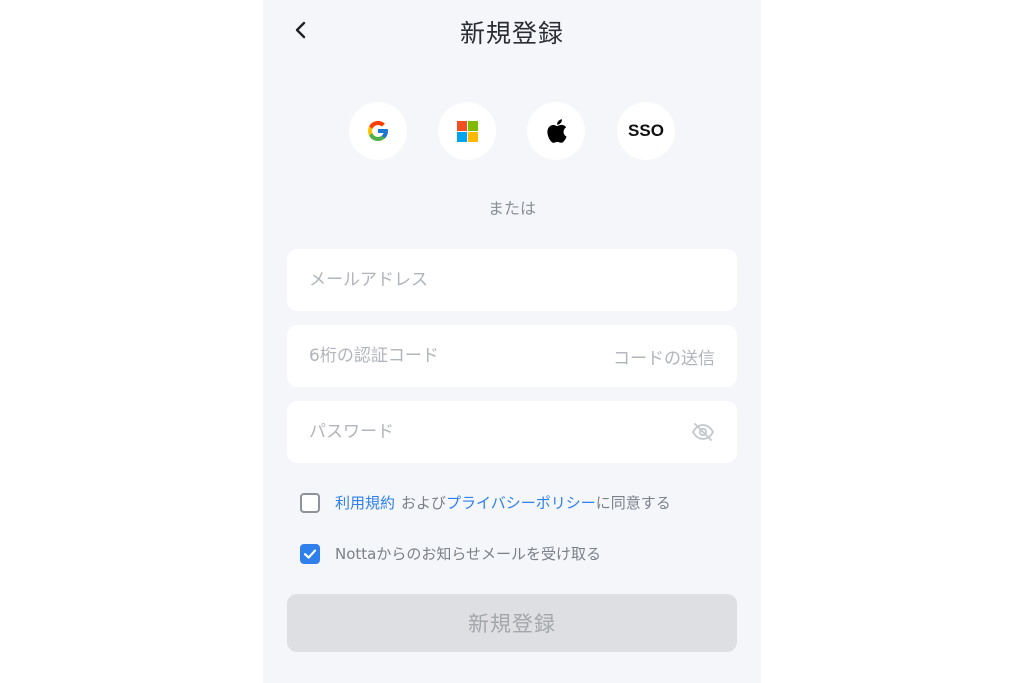  I want to click on verification-code-input, so click(461, 356).